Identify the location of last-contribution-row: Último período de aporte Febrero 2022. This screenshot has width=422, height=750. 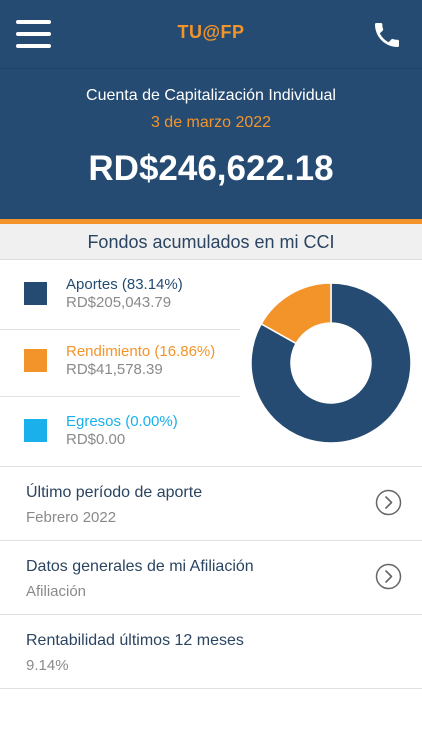
(211, 503).